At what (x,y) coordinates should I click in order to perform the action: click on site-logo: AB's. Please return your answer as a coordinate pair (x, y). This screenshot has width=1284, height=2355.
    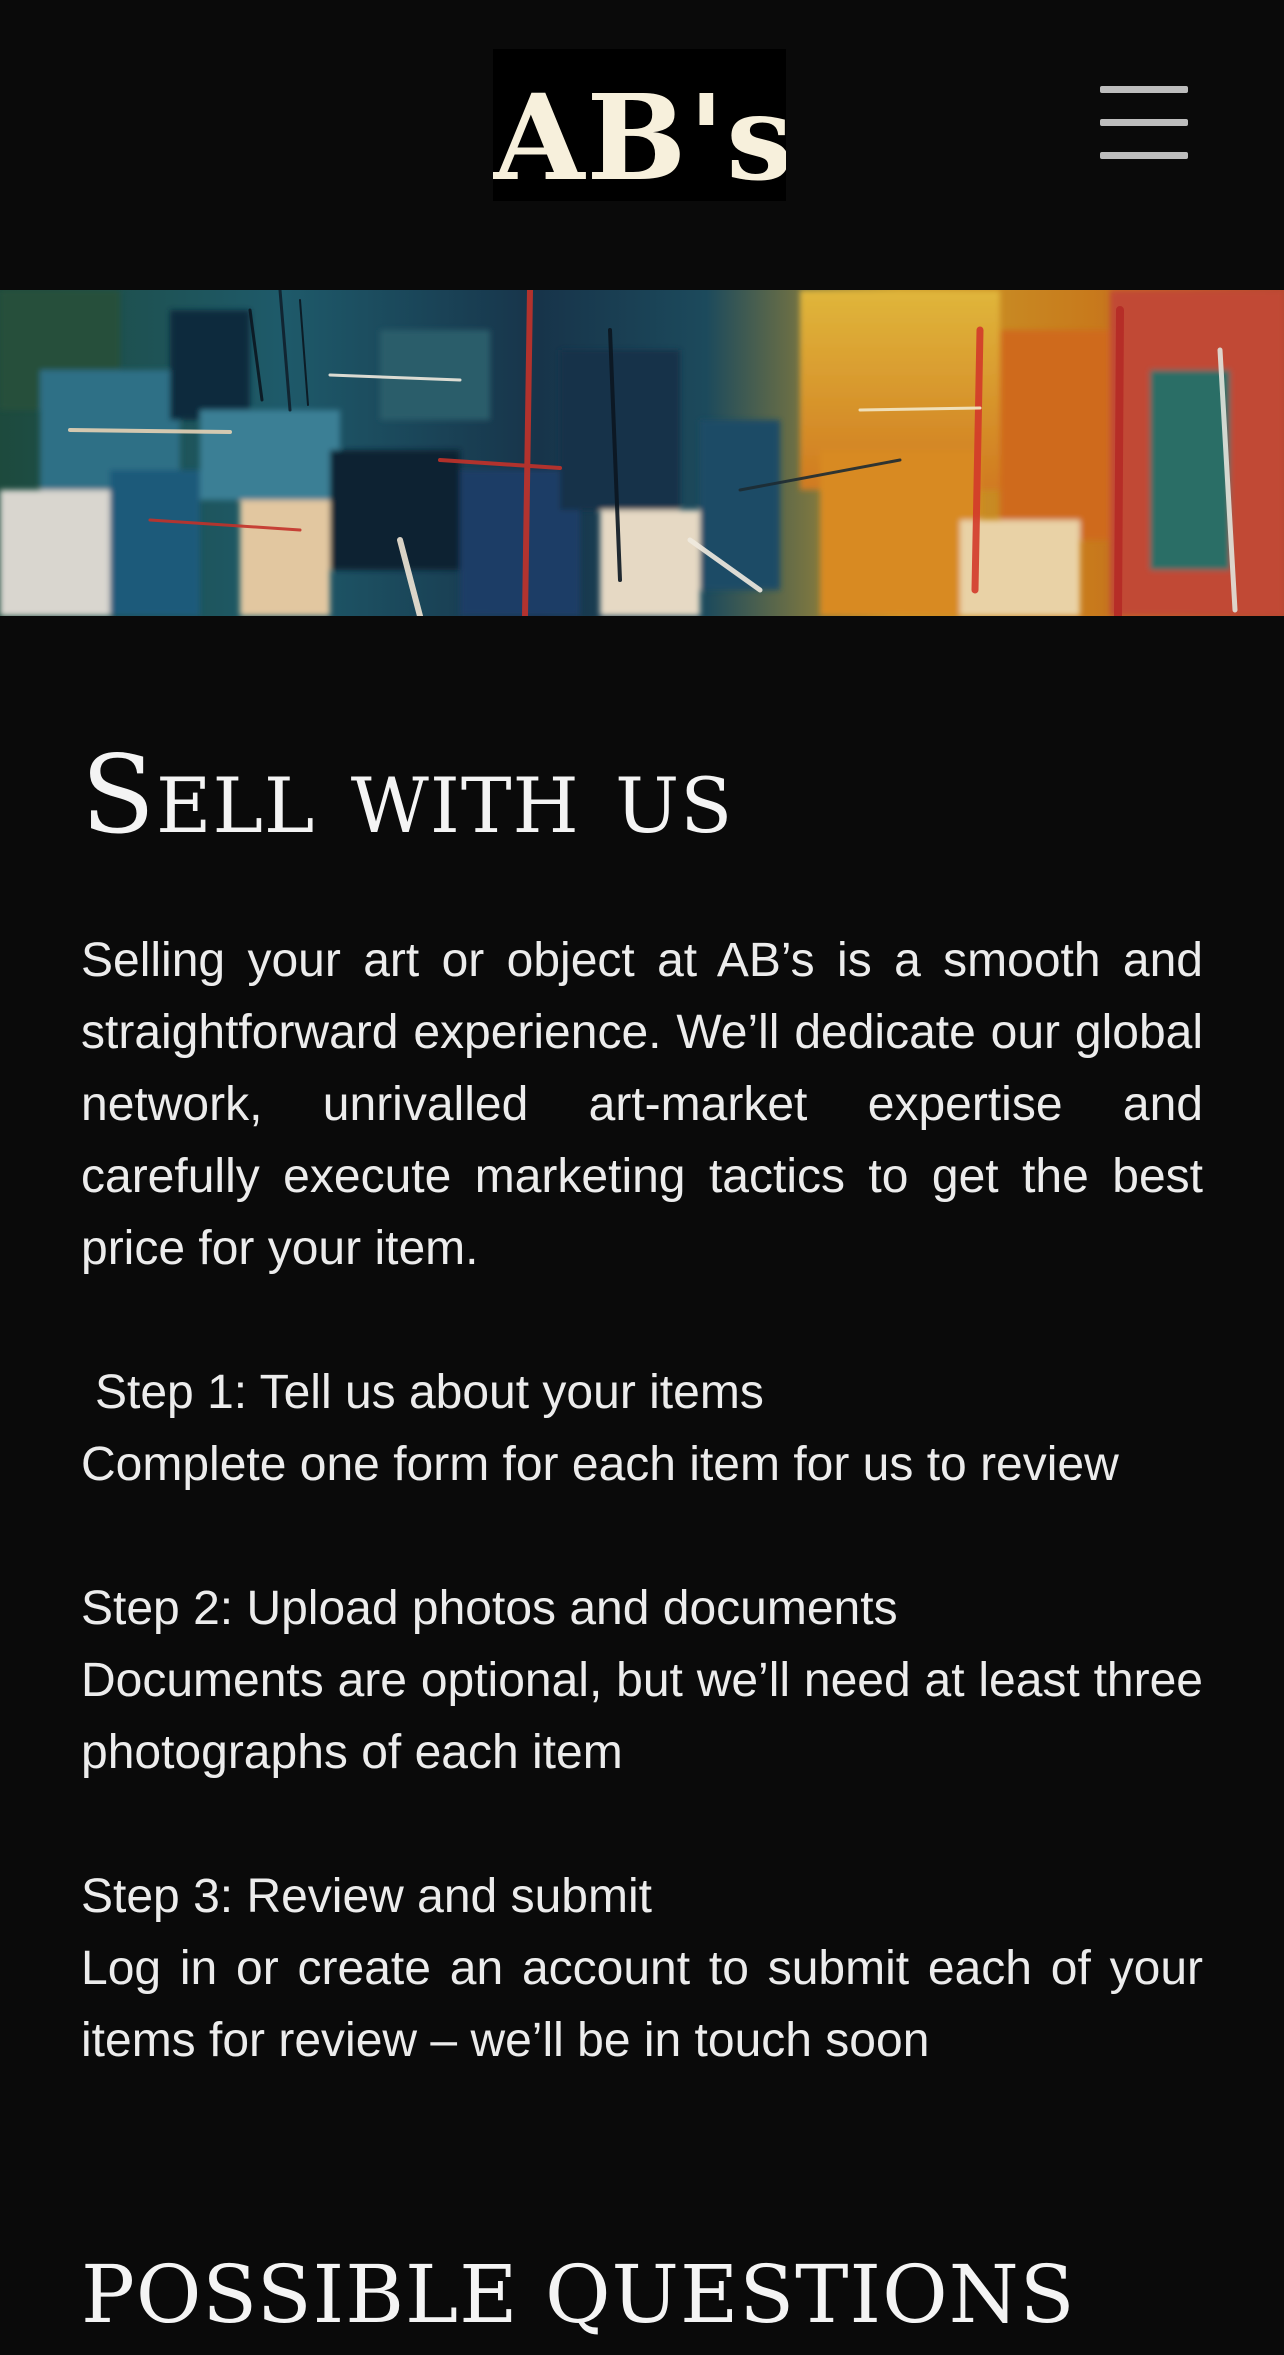
    Looking at the image, I should click on (639, 125).